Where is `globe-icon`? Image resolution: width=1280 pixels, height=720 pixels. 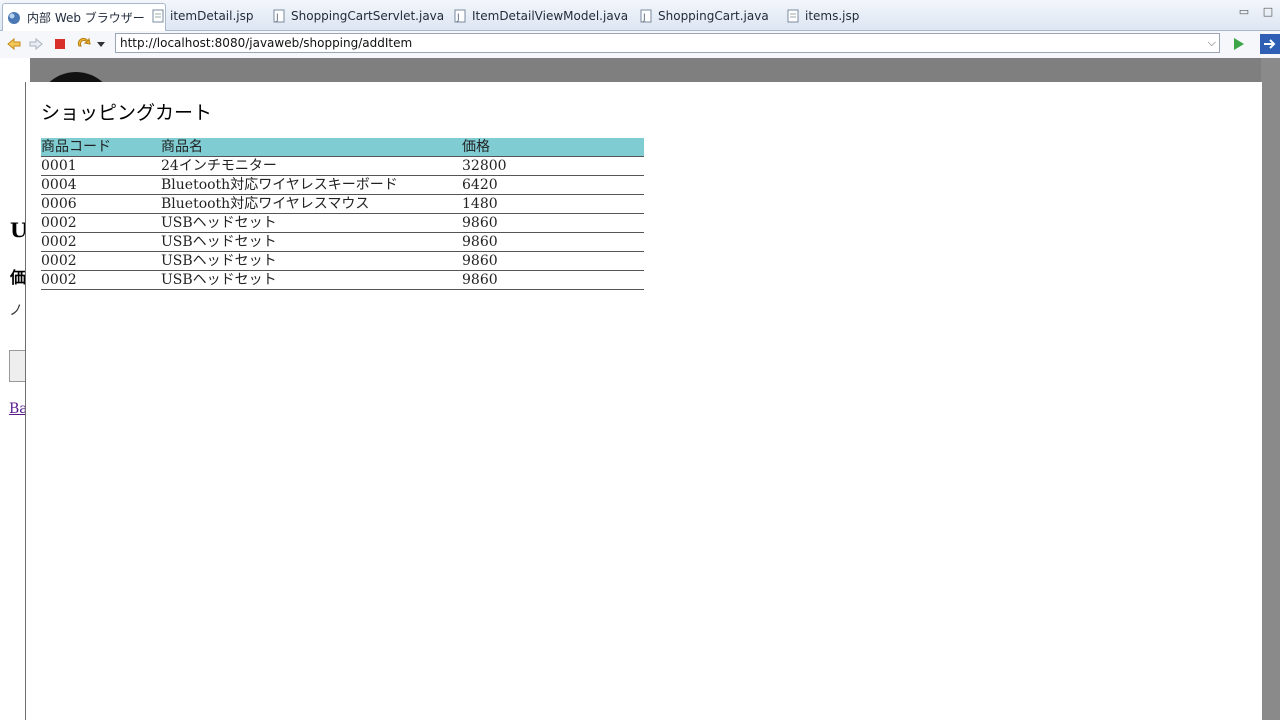
globe-icon is located at coordinates (14, 18).